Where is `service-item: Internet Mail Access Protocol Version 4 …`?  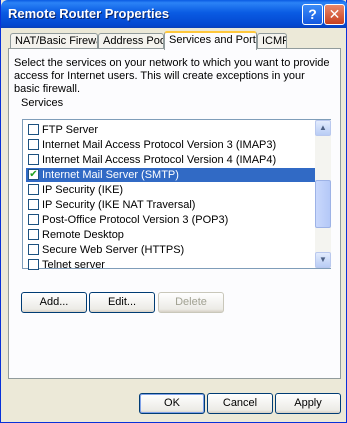
service-item: Internet Mail Access Protocol Version 4 … is located at coordinates (170, 160).